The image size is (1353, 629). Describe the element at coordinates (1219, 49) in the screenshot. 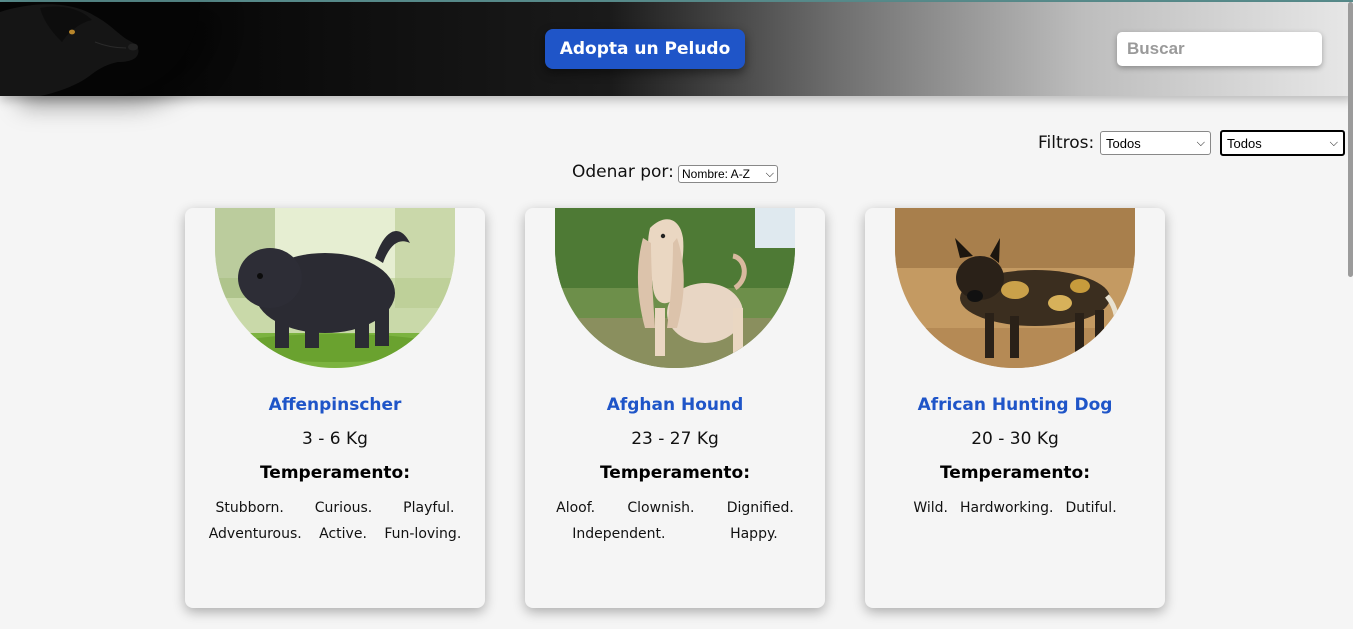

I see `search-input` at that location.